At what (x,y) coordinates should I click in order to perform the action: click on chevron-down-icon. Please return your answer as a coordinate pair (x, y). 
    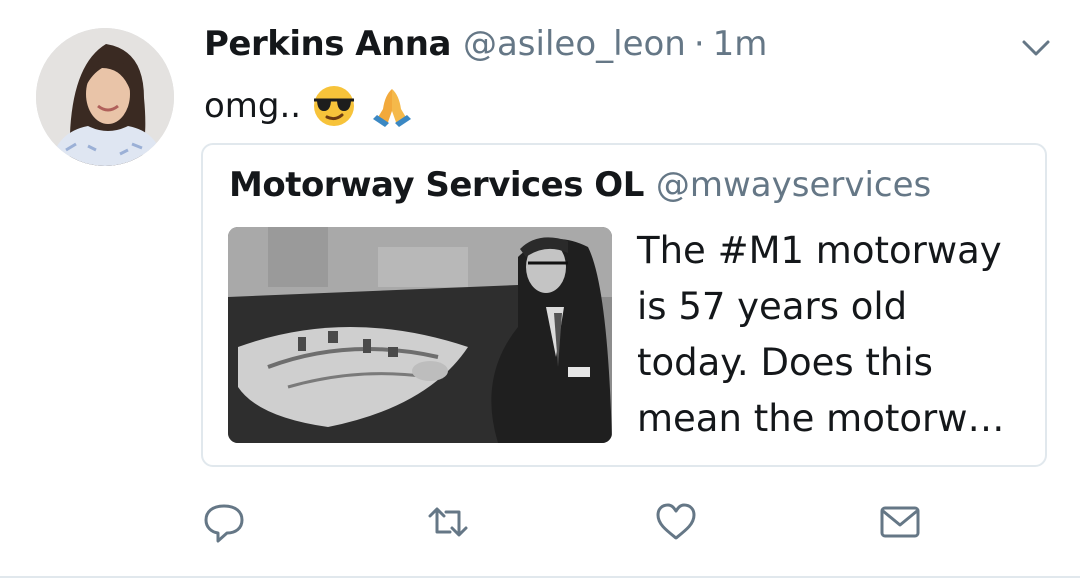
    Looking at the image, I should click on (1036, 48).